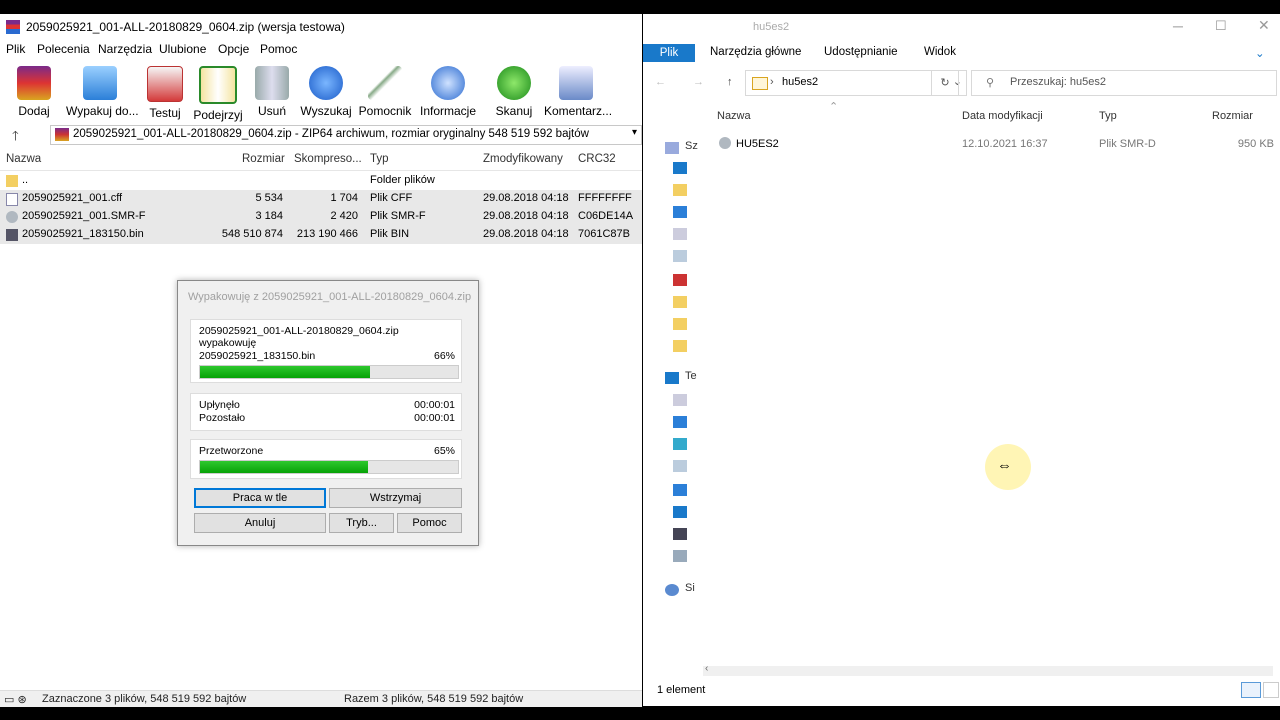 The image size is (1280, 720). What do you see at coordinates (672, 378) in the screenshot?
I see `this-pc-icon` at bounding box center [672, 378].